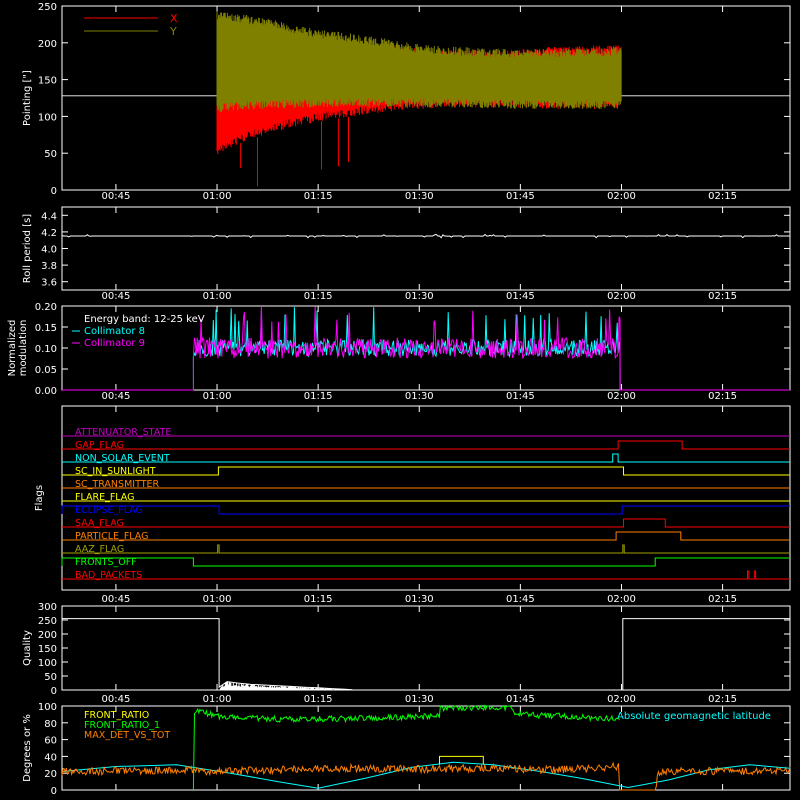 The width and height of the screenshot is (800, 800). I want to click on flag-label-gap-flag: GAP_FLAG, so click(99, 445).